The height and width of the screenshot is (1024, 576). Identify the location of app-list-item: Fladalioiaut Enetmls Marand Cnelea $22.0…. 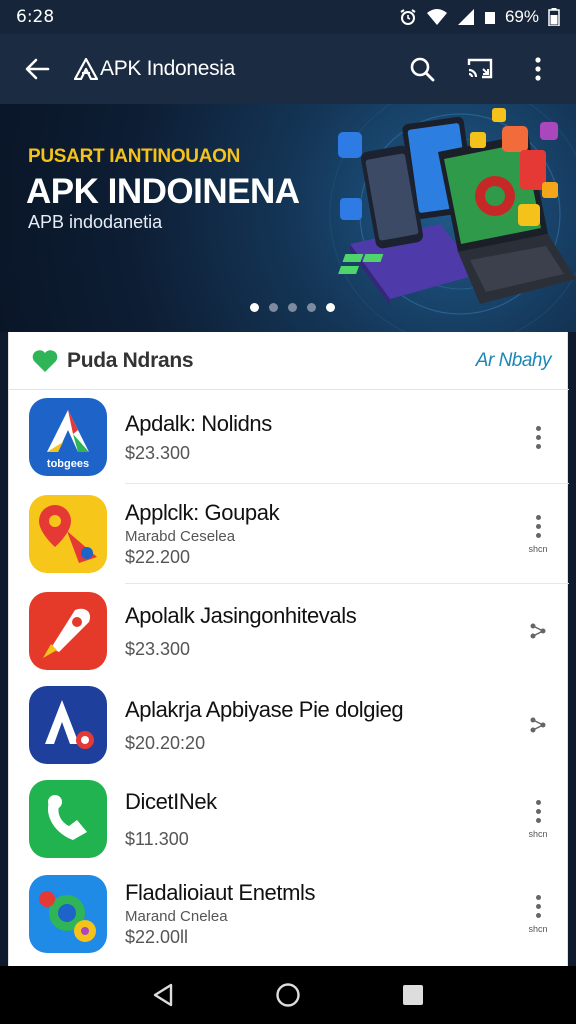
(289, 914).